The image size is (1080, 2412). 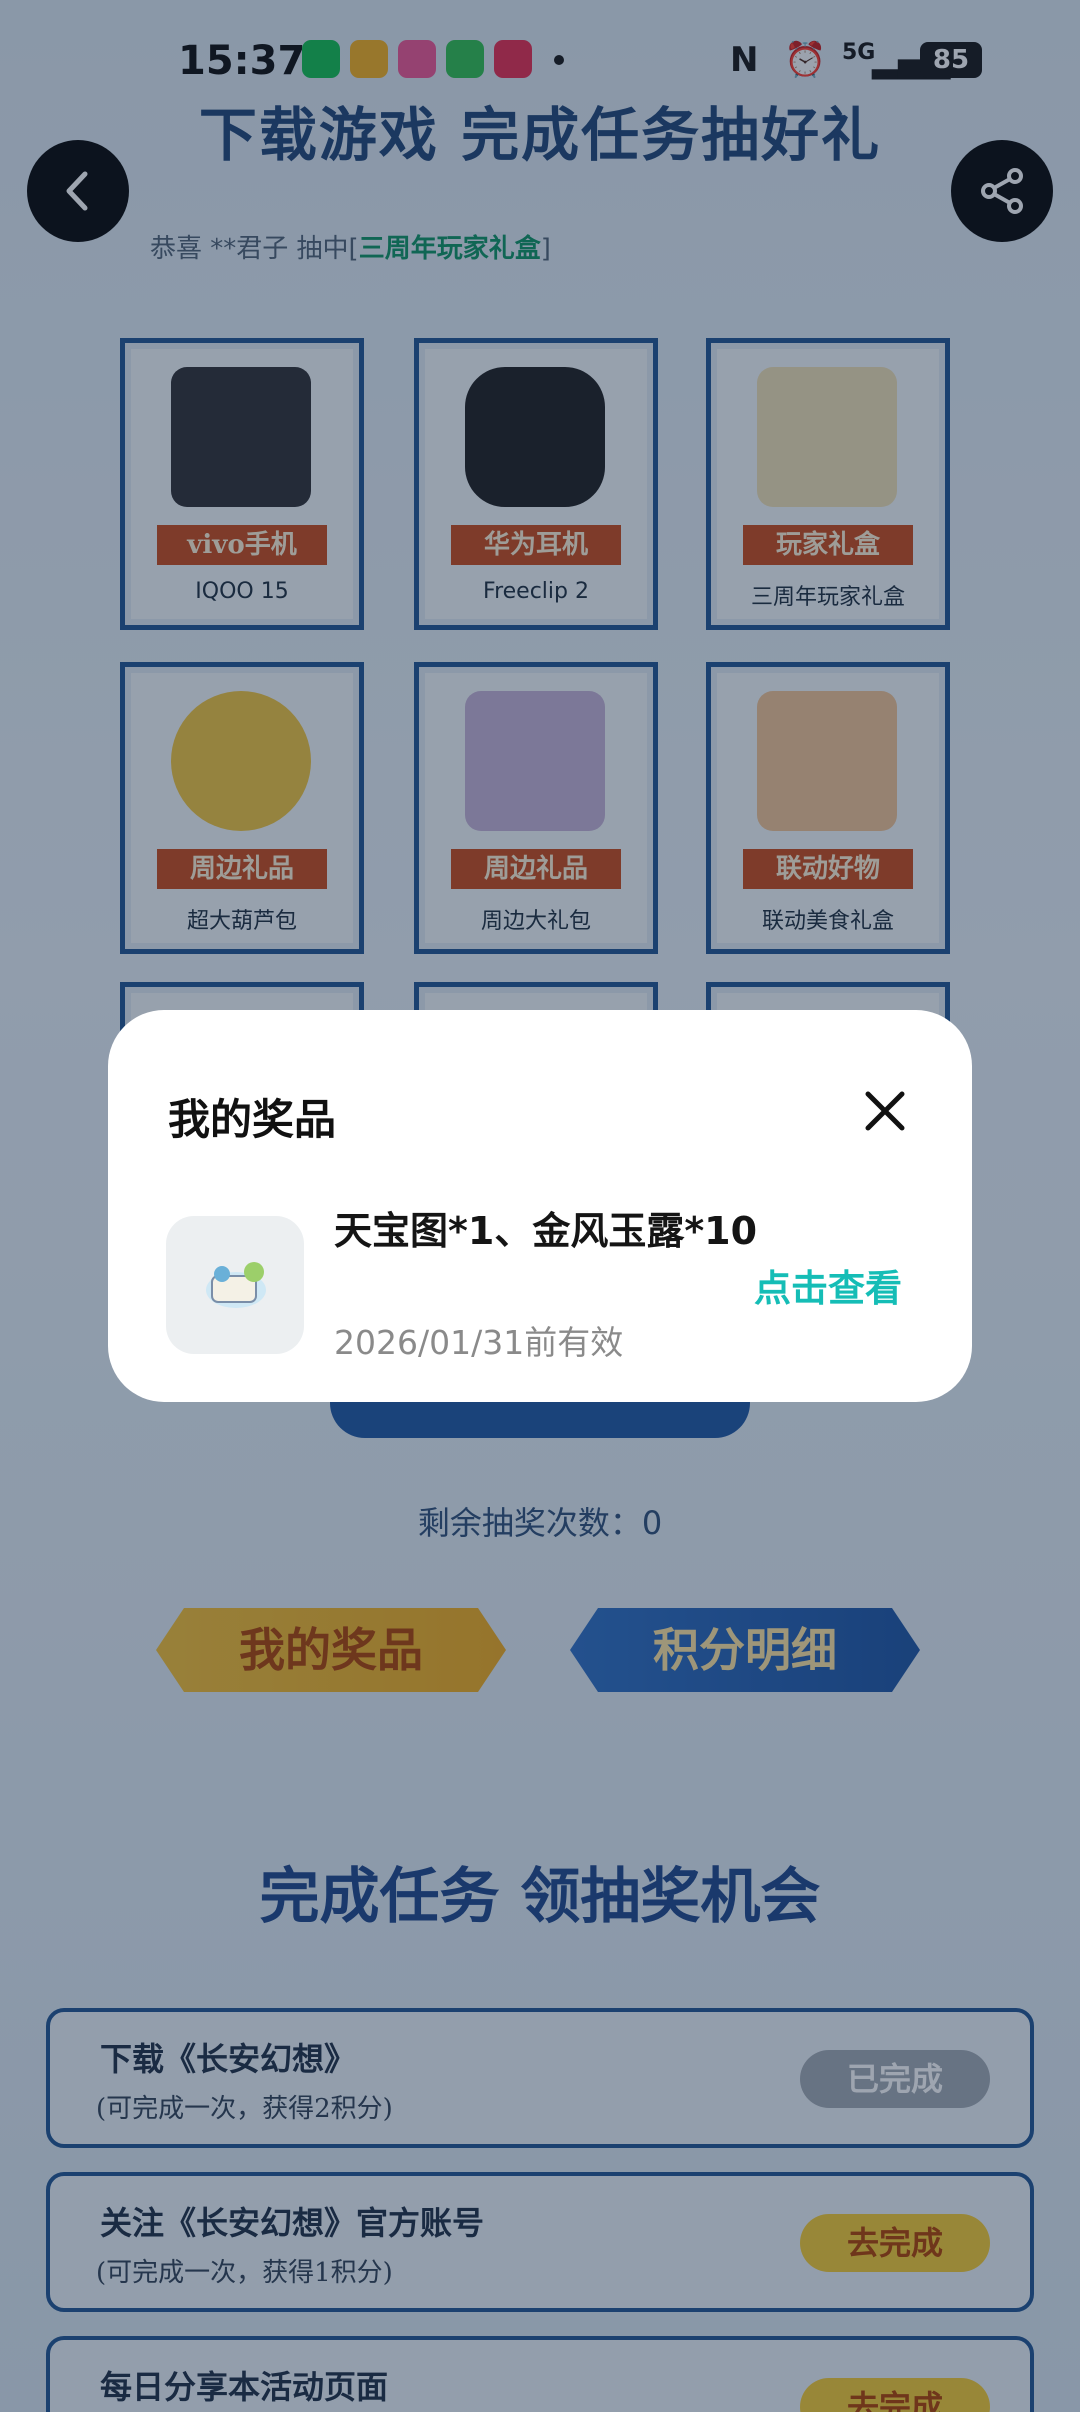 What do you see at coordinates (546, 1231) in the screenshot?
I see `prize-item-name: 天宝图*1、金风玉露*10` at bounding box center [546, 1231].